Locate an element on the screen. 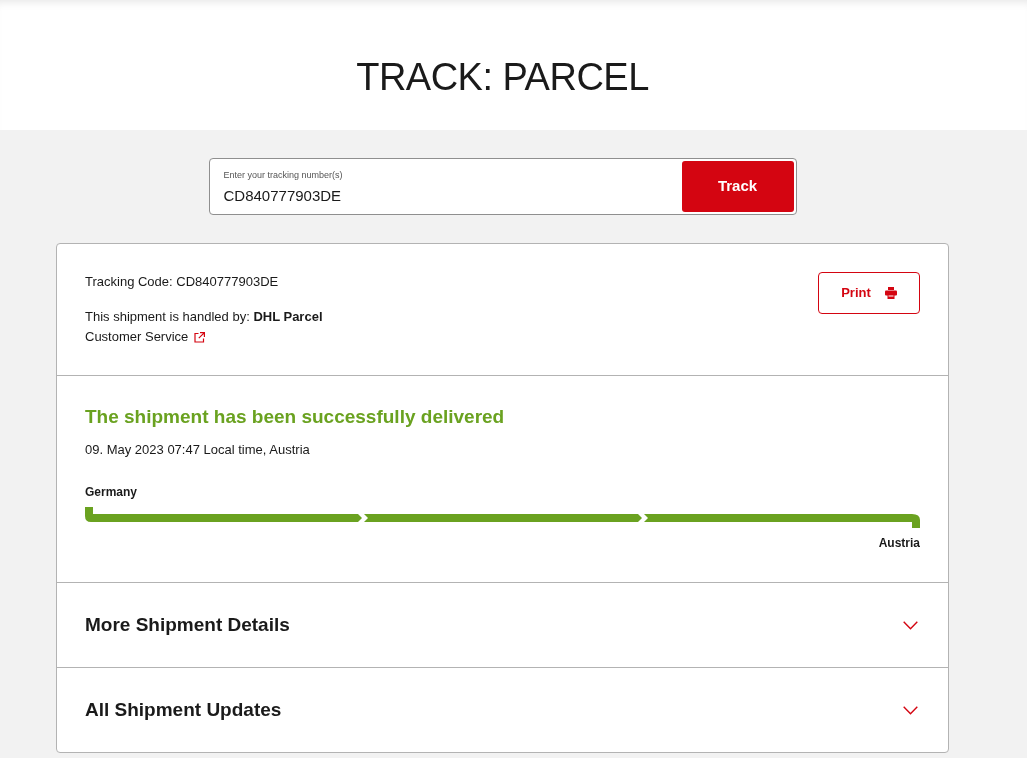 This screenshot has width=1027, height=758. section-toggle: More Shipment Details is located at coordinates (501, 625).